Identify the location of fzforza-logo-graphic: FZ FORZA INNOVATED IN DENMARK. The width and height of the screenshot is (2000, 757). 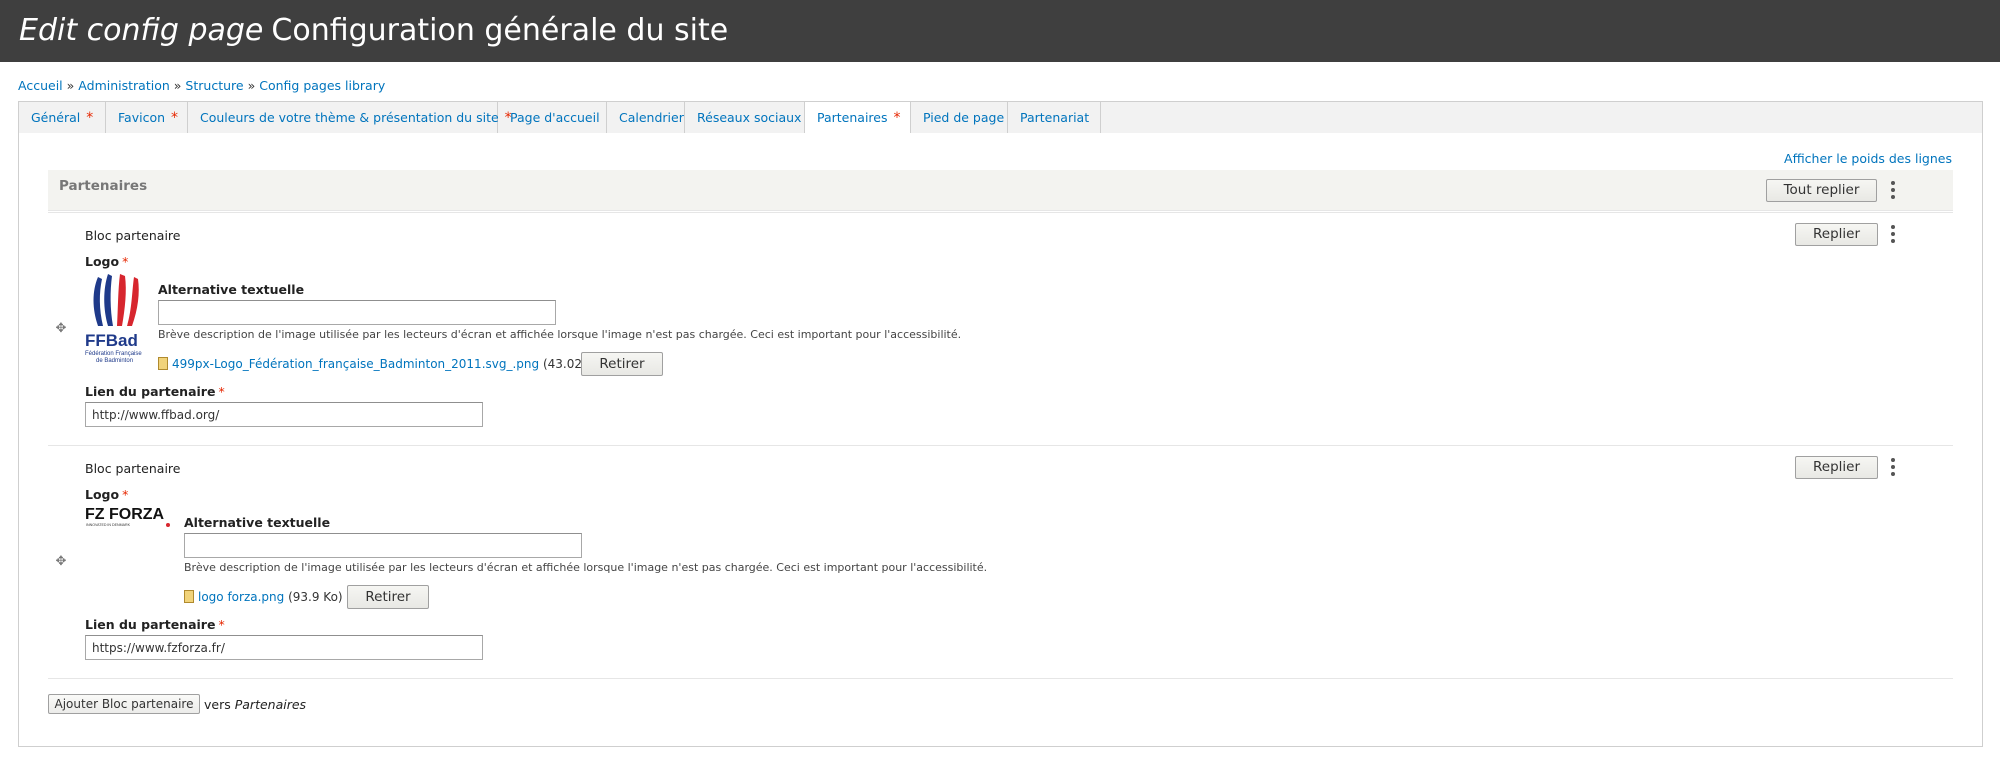
(127, 516).